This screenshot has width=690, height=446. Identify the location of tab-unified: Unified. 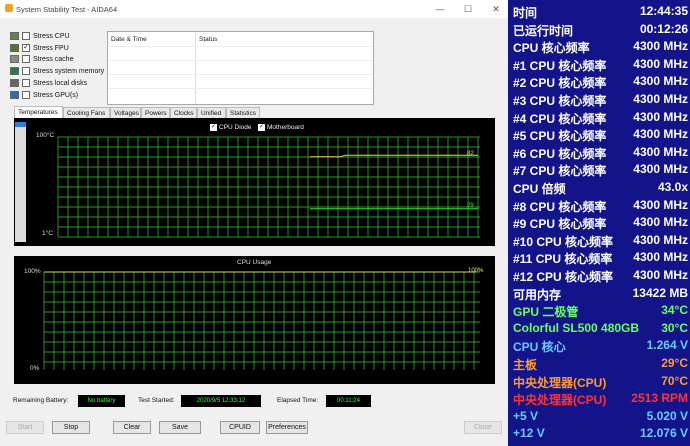
(211, 112).